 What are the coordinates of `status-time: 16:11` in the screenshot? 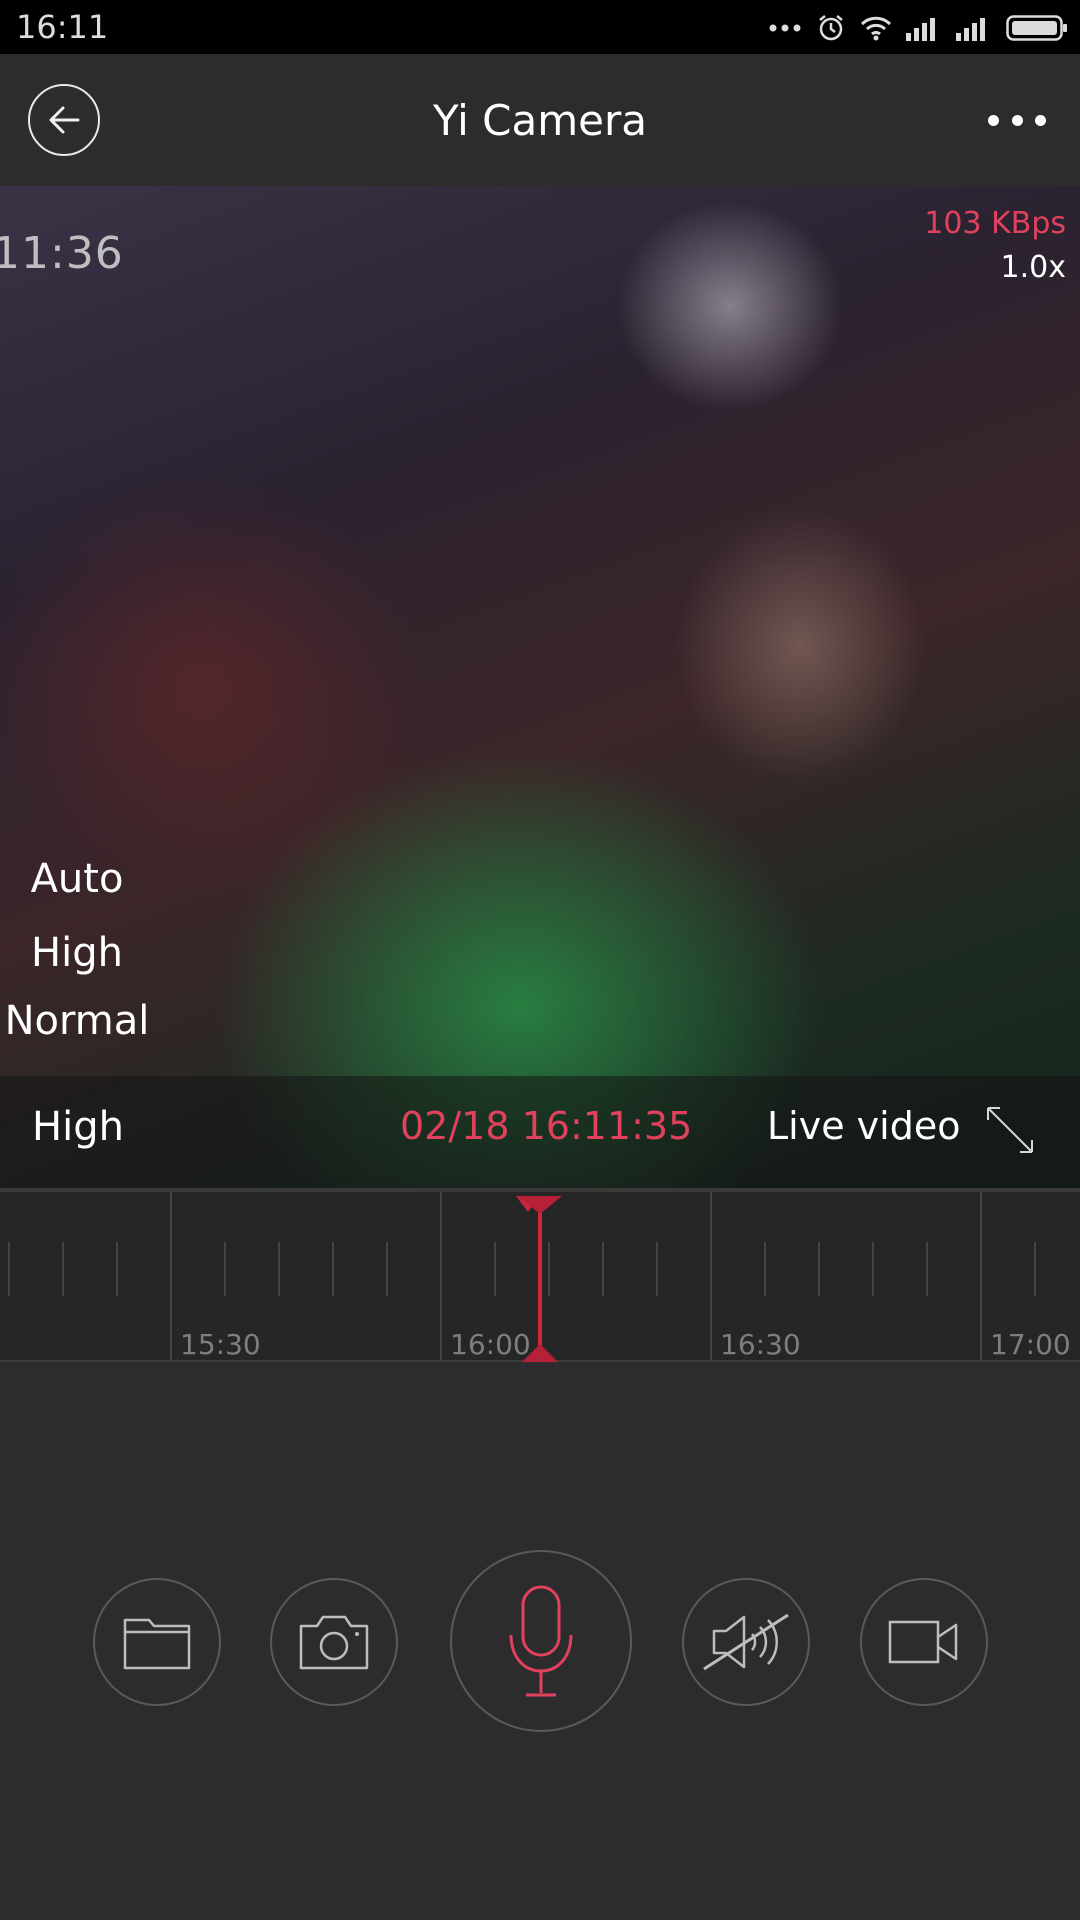 It's located at (62, 27).